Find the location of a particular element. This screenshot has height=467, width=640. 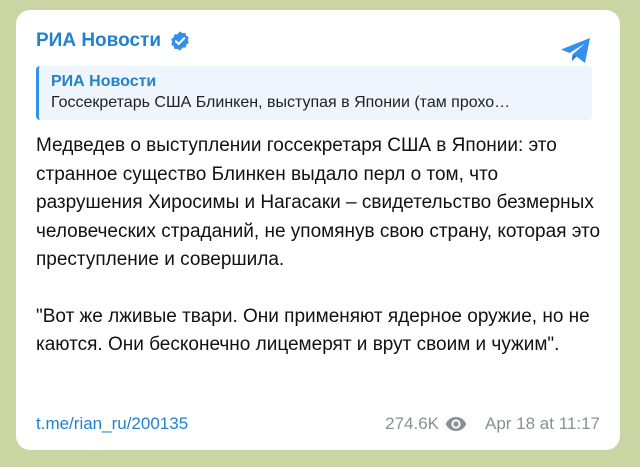

reply-author: РИА Новости is located at coordinates (104, 81).